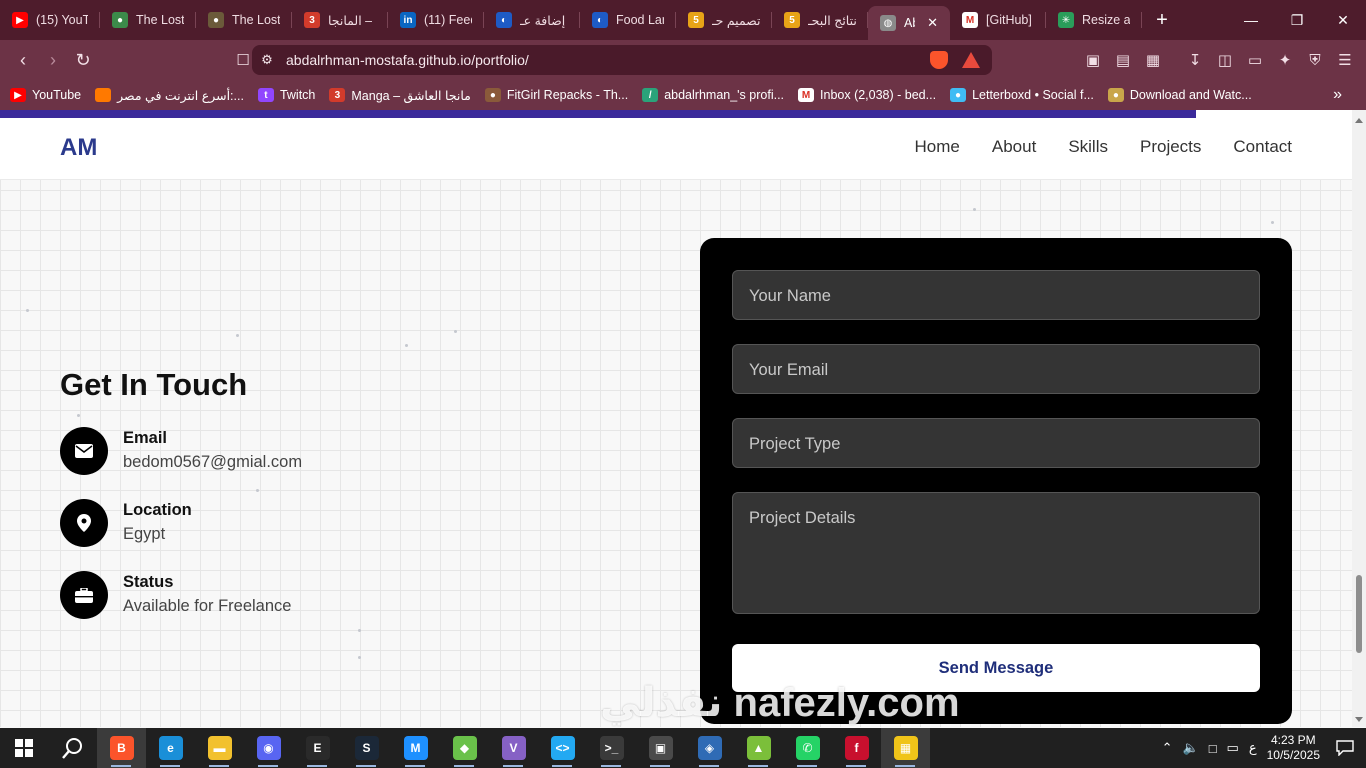 This screenshot has height=768, width=1366. I want to click on discord-taskbar-button: ◉, so click(268, 748).